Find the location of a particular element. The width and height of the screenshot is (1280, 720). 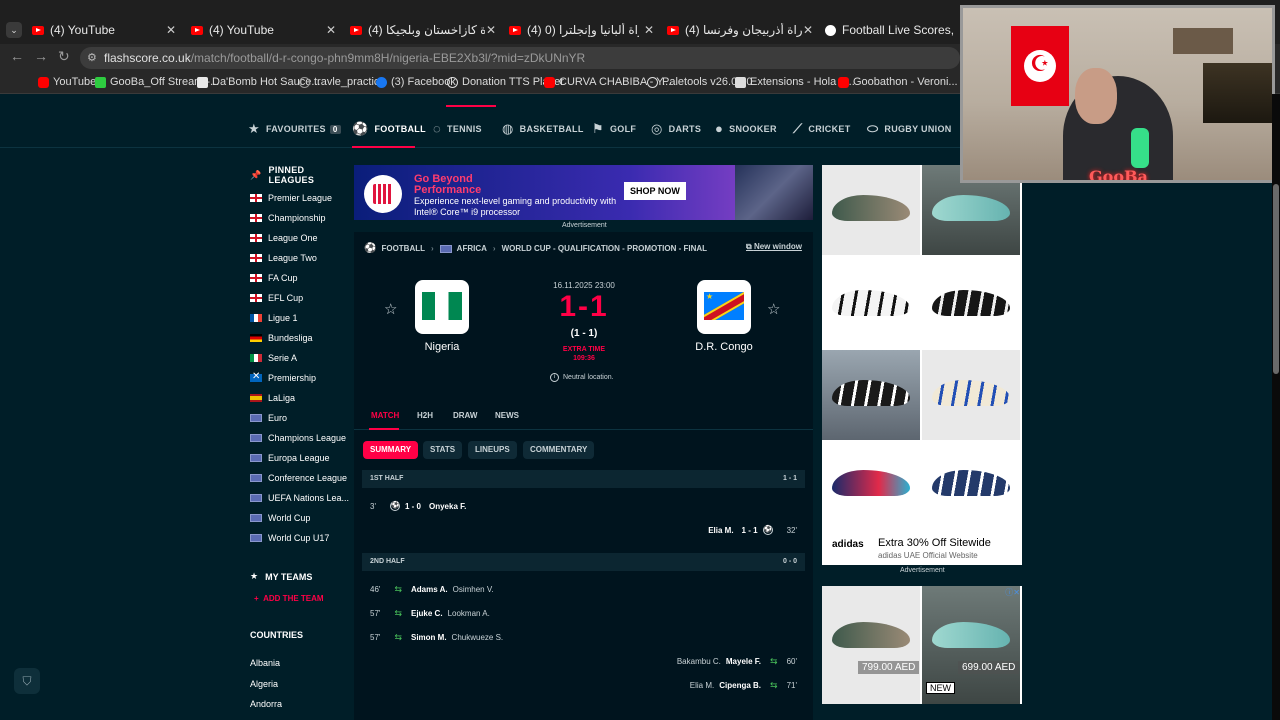

tab-h2h: H2H is located at coordinates (425, 415).